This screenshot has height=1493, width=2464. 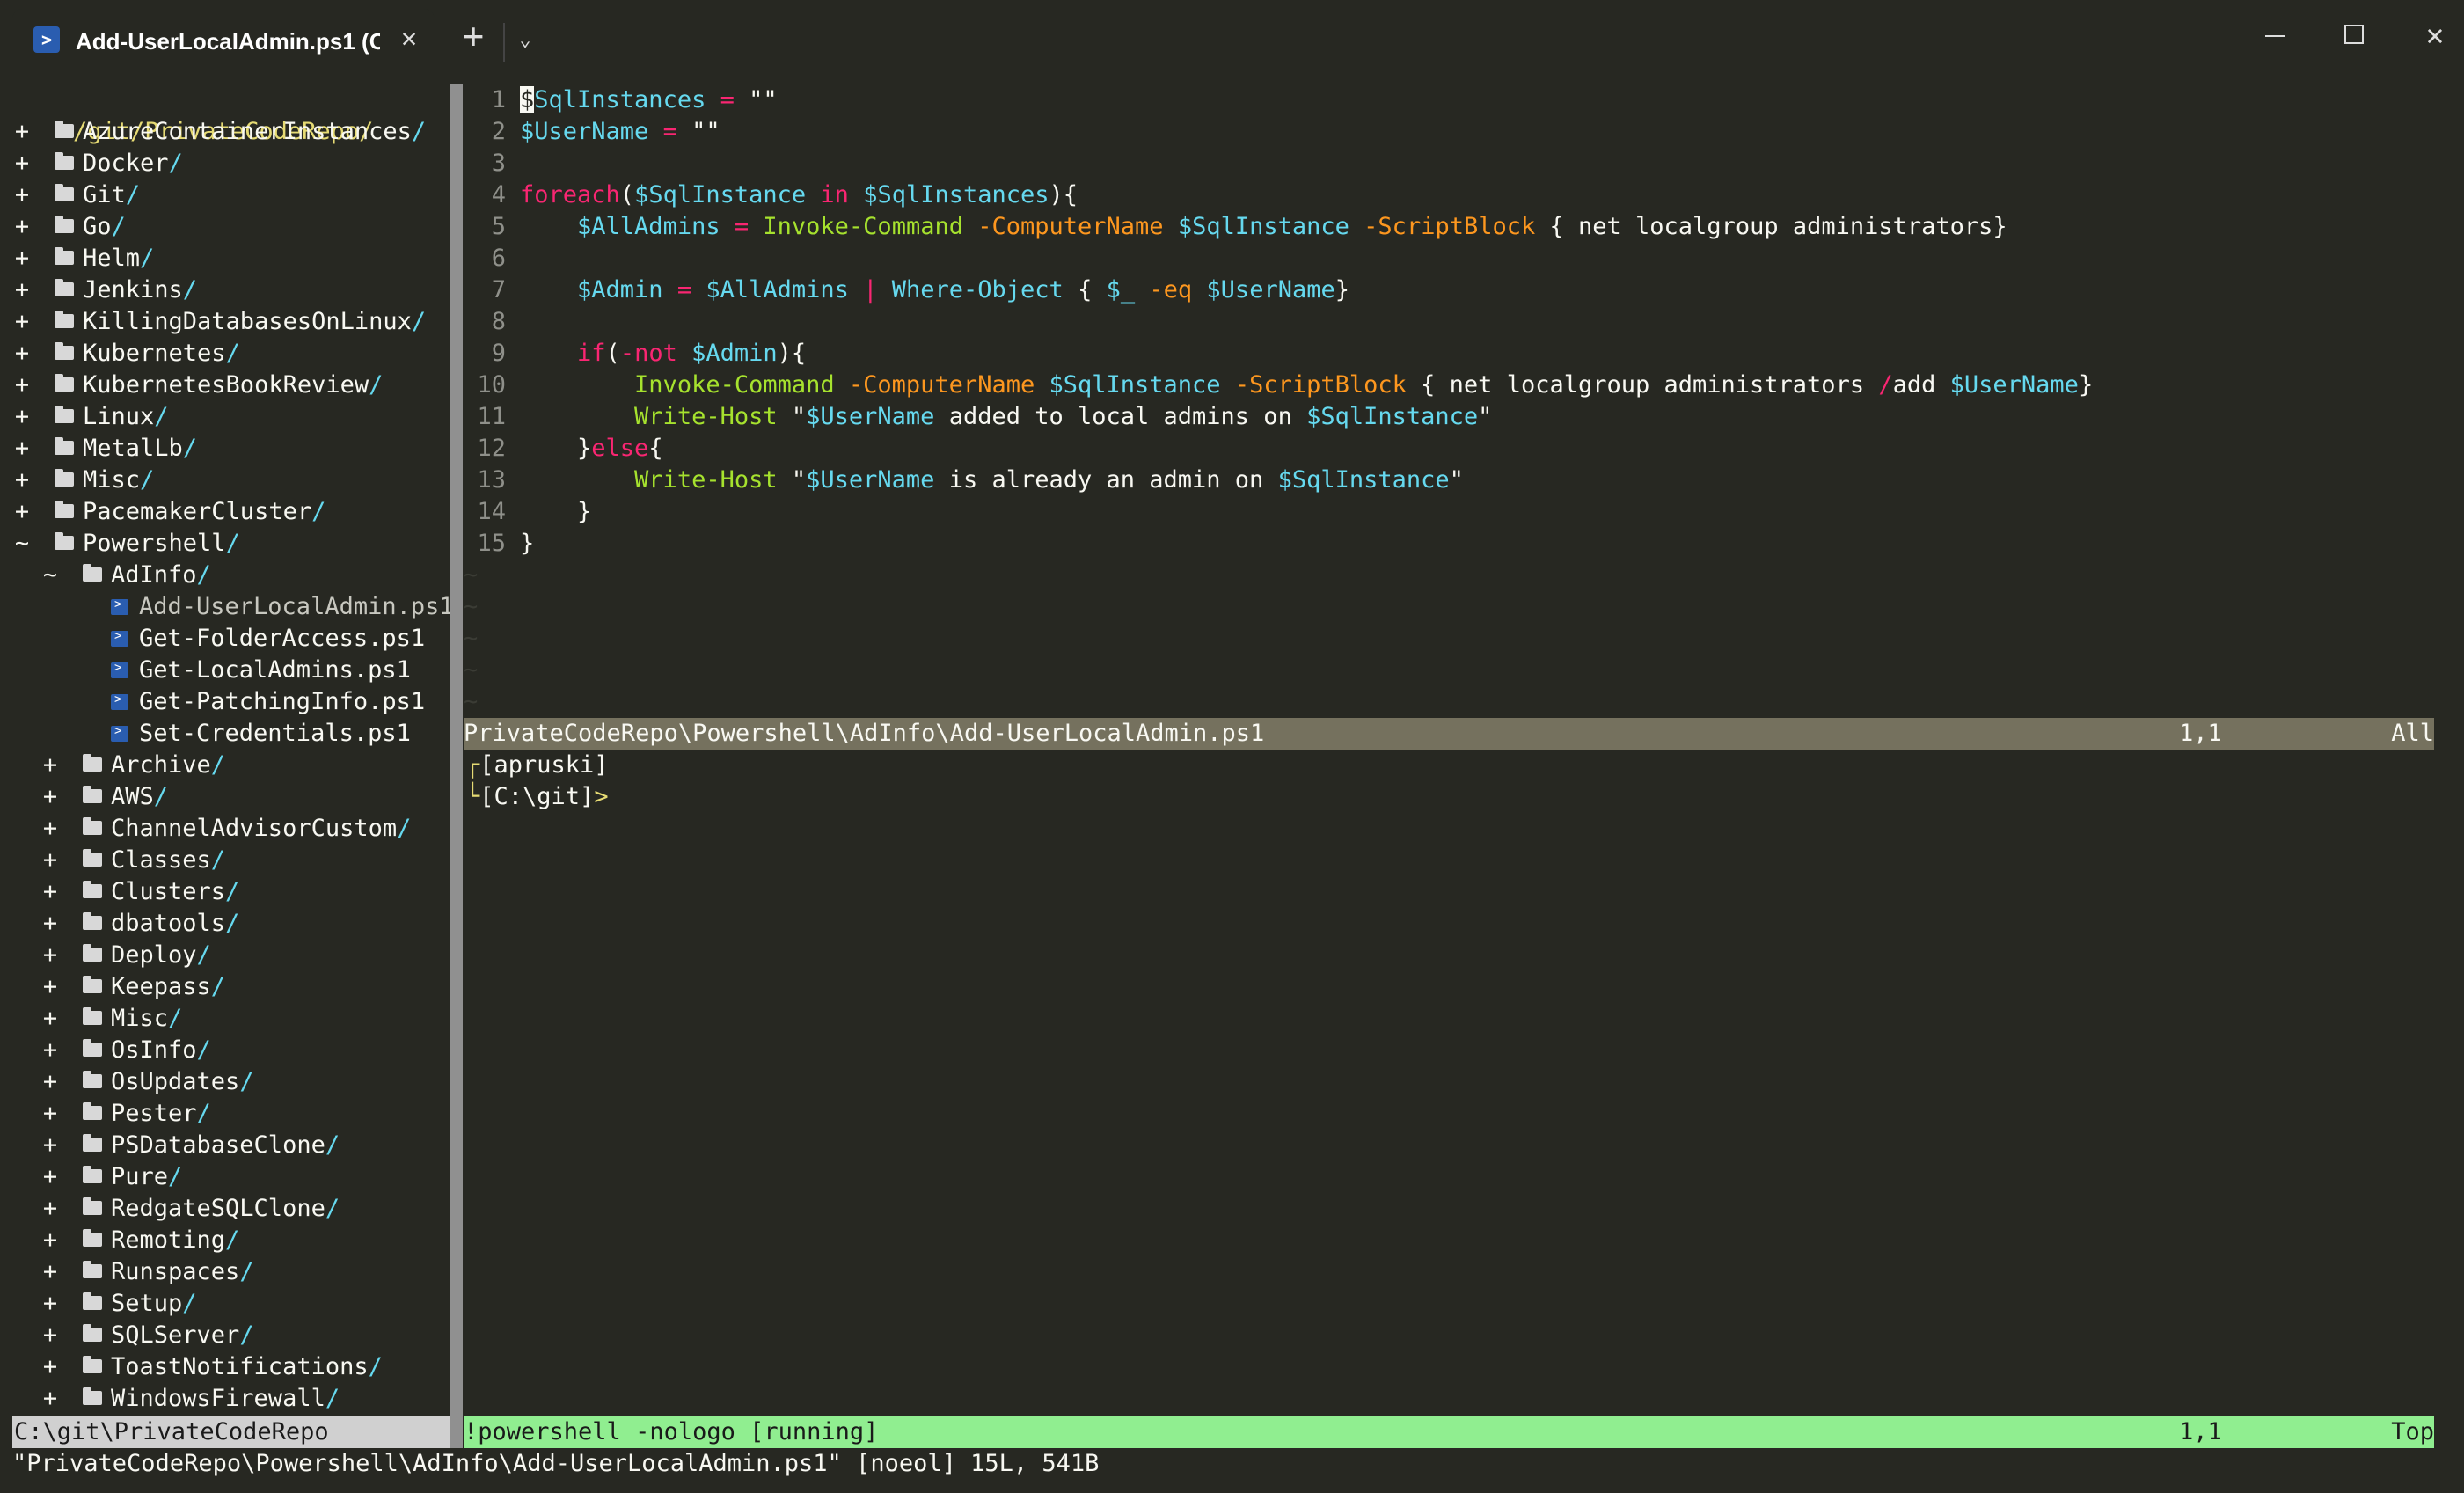 I want to click on tree-folder: + Deploy/, so click(x=224, y=956).